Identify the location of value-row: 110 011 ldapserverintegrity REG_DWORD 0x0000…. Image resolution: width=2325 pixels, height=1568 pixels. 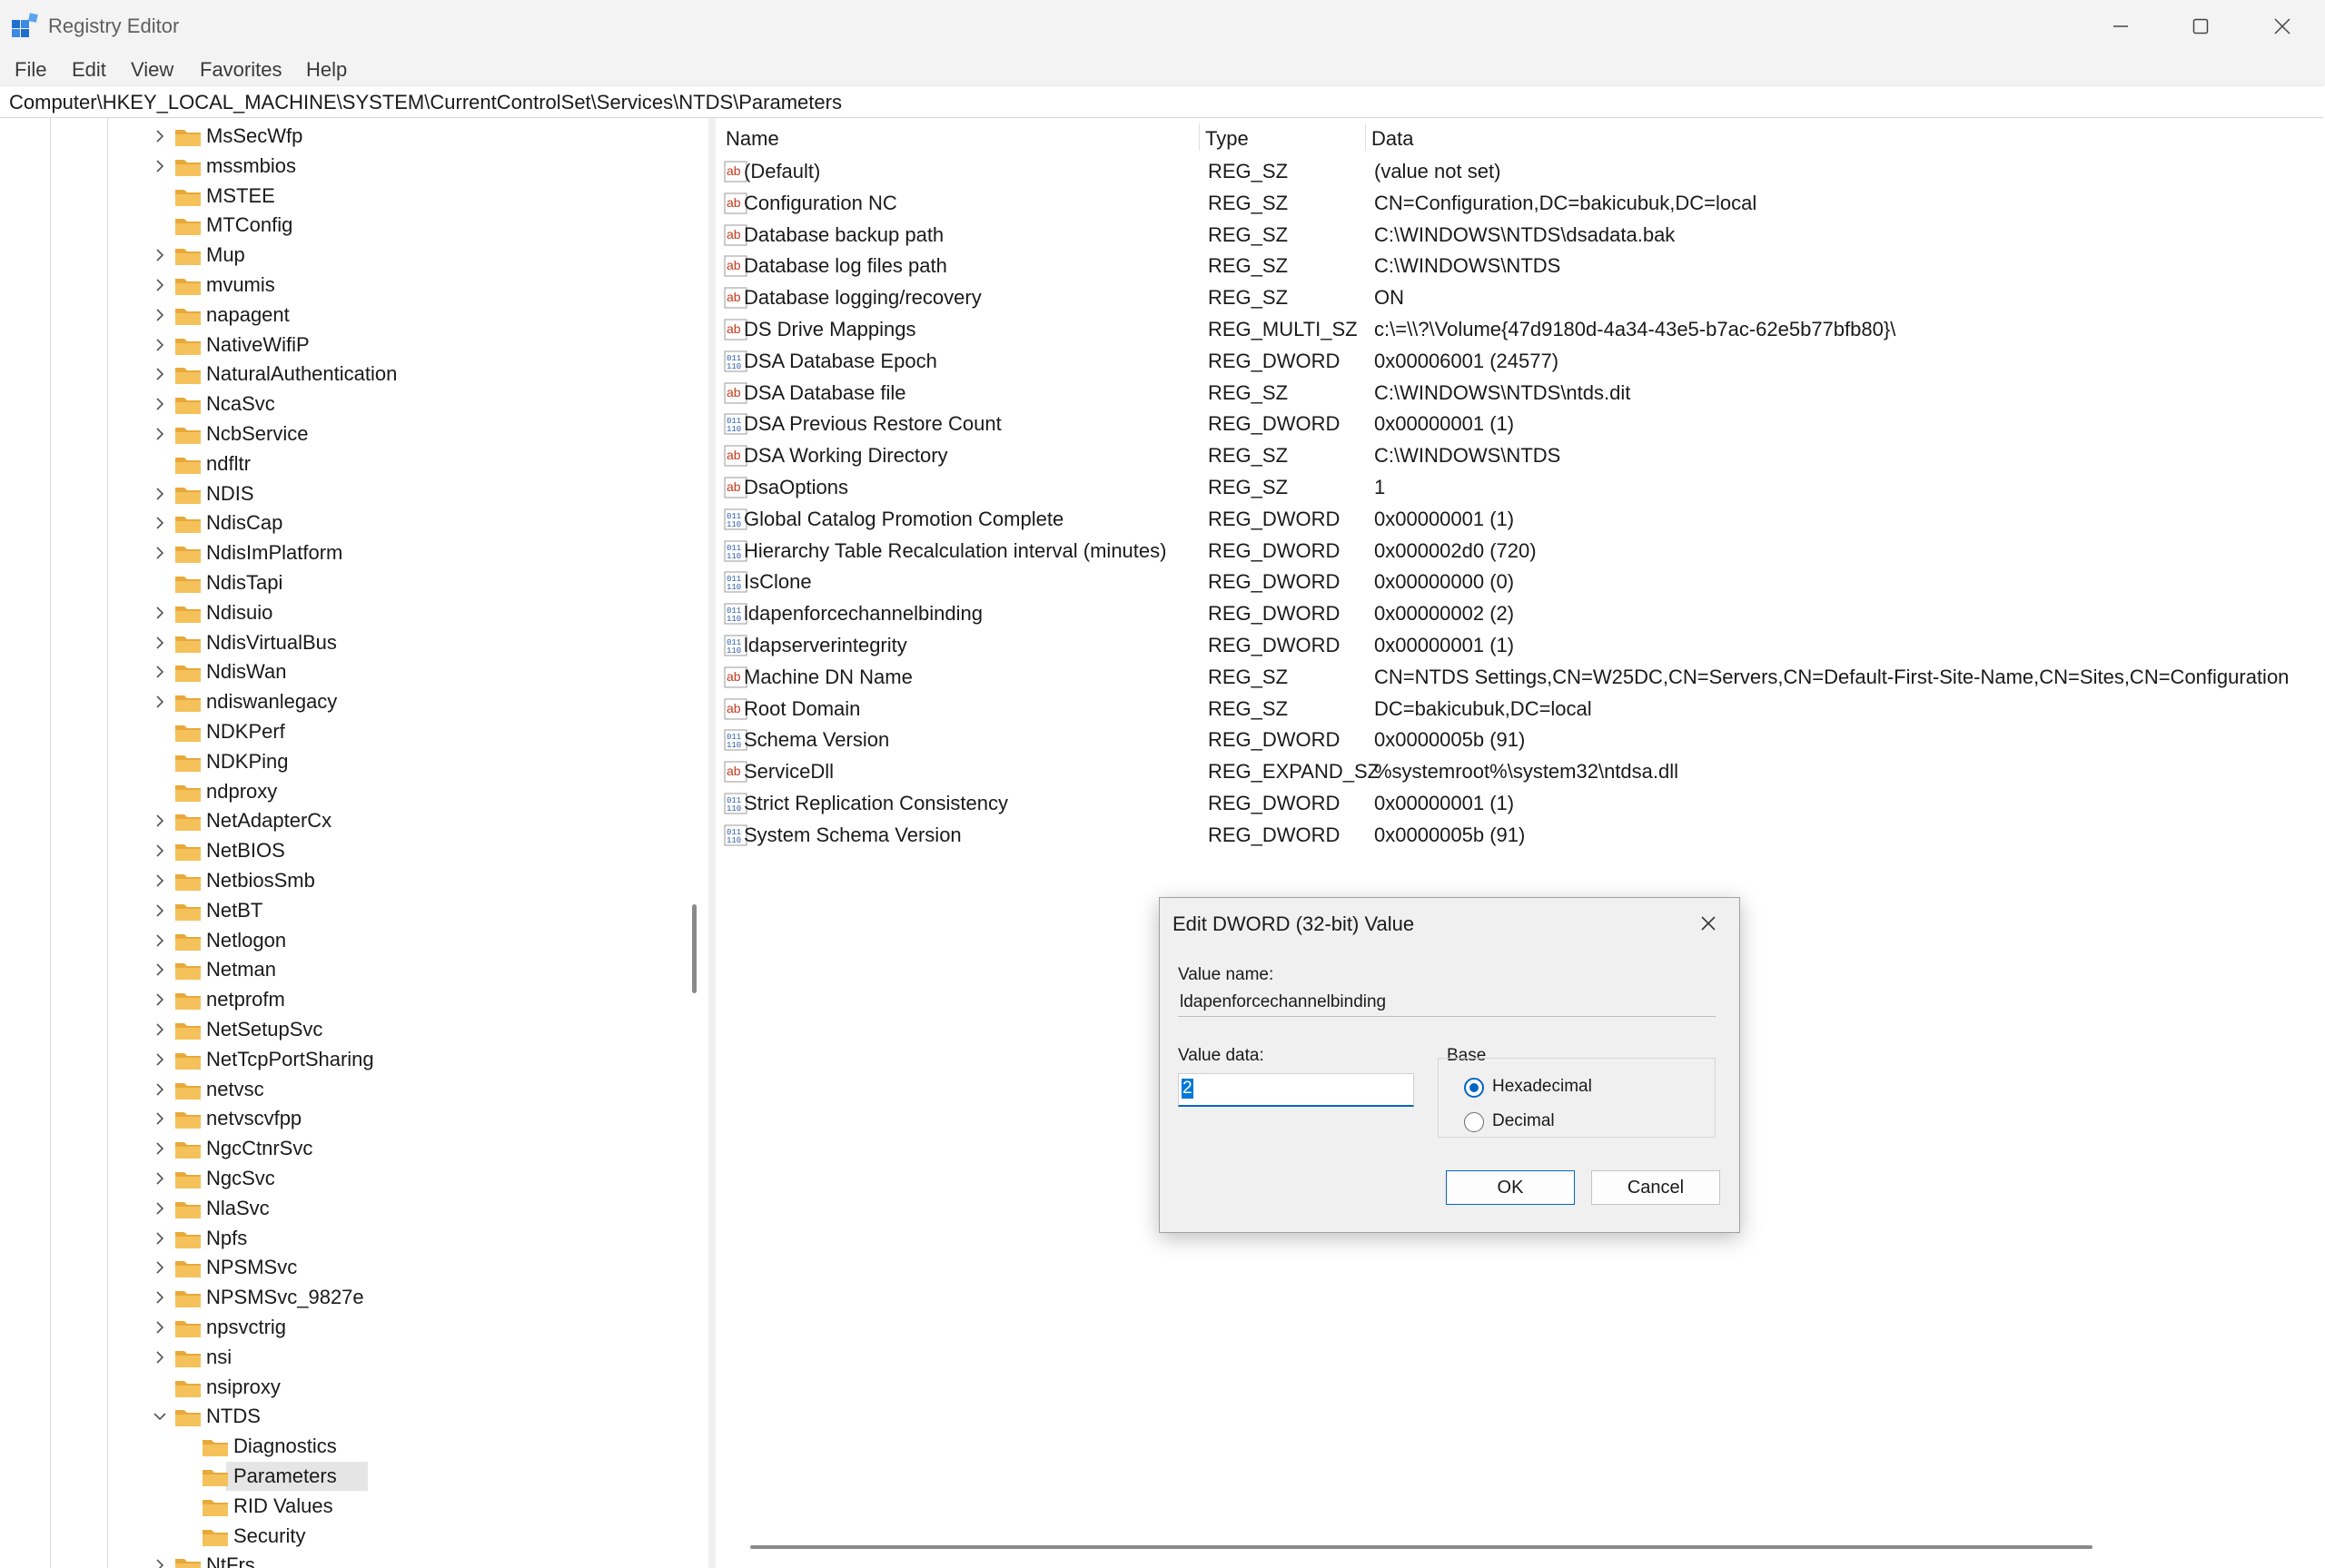
(1521, 645).